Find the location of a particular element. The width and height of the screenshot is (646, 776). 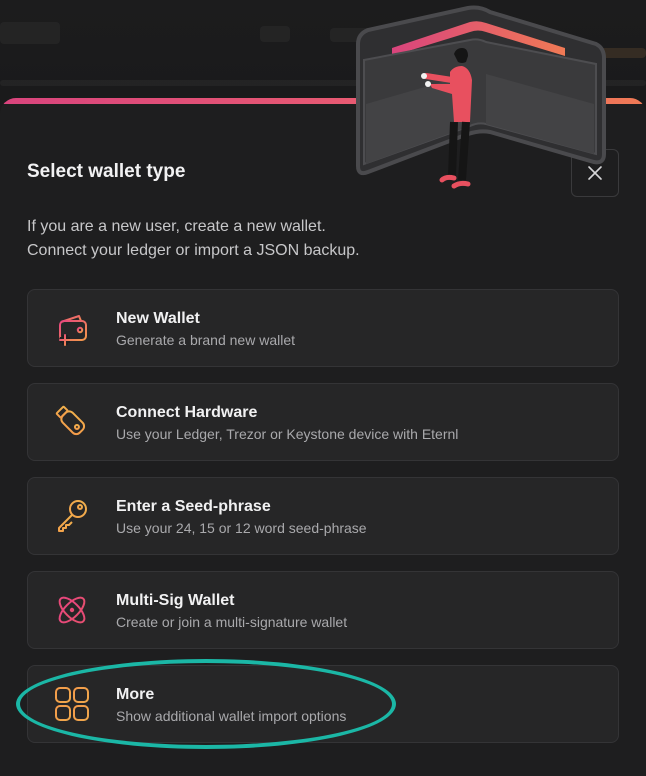

atom-icon is located at coordinates (72, 610).